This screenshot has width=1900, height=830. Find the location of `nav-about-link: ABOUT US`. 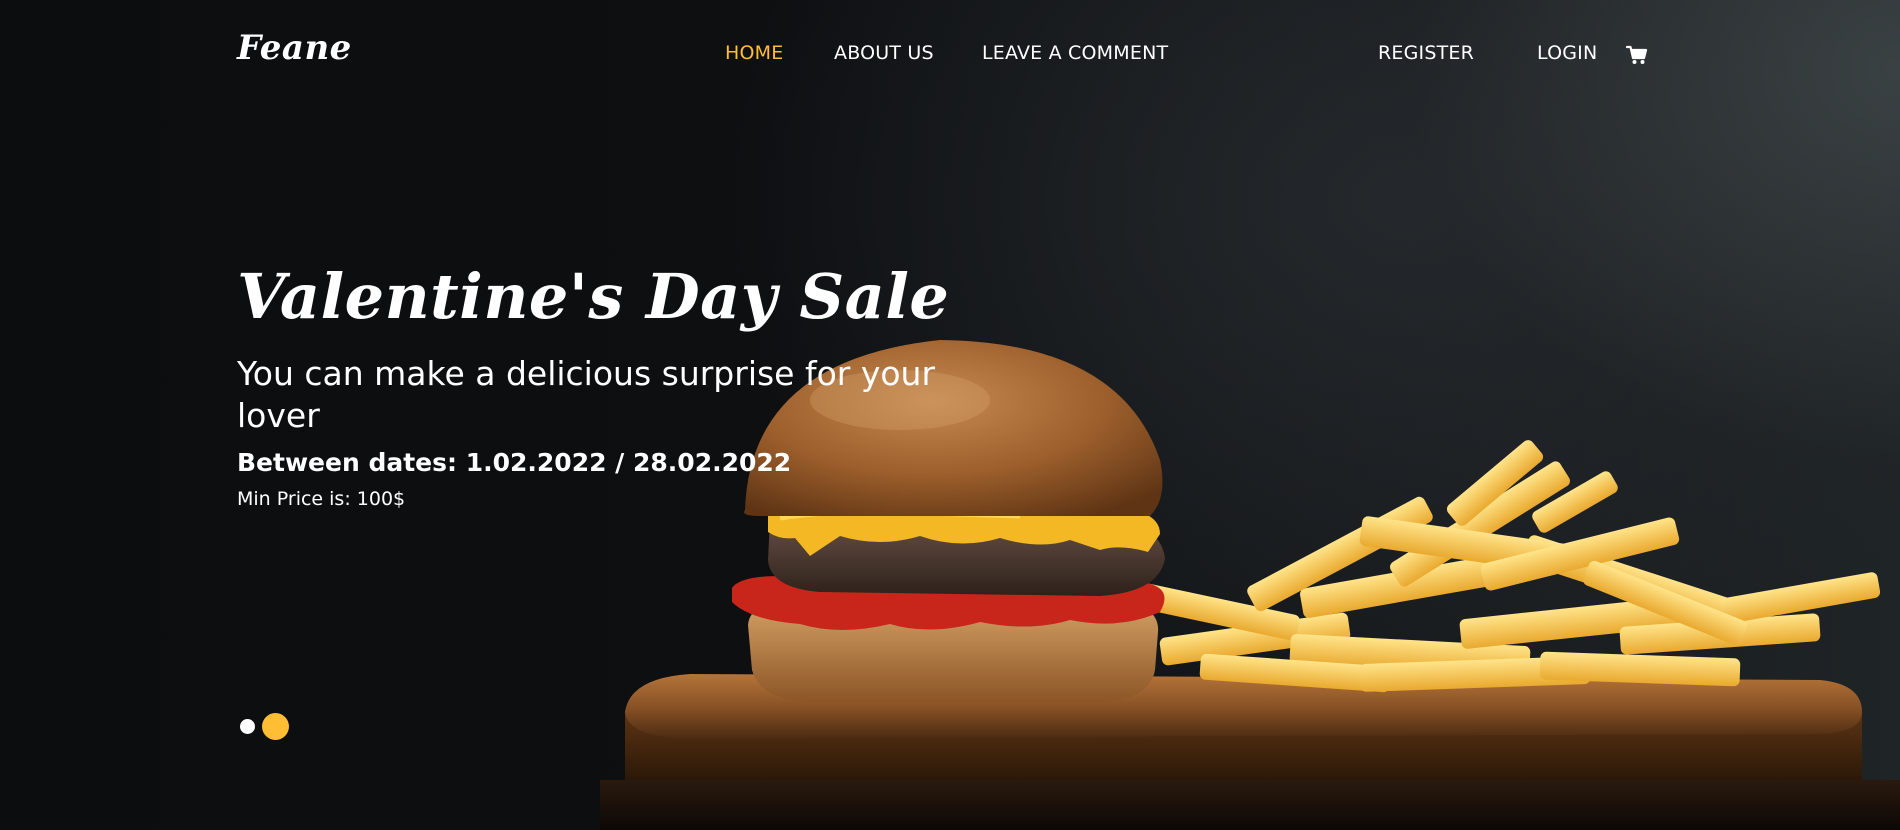

nav-about-link: ABOUT US is located at coordinates (884, 53).